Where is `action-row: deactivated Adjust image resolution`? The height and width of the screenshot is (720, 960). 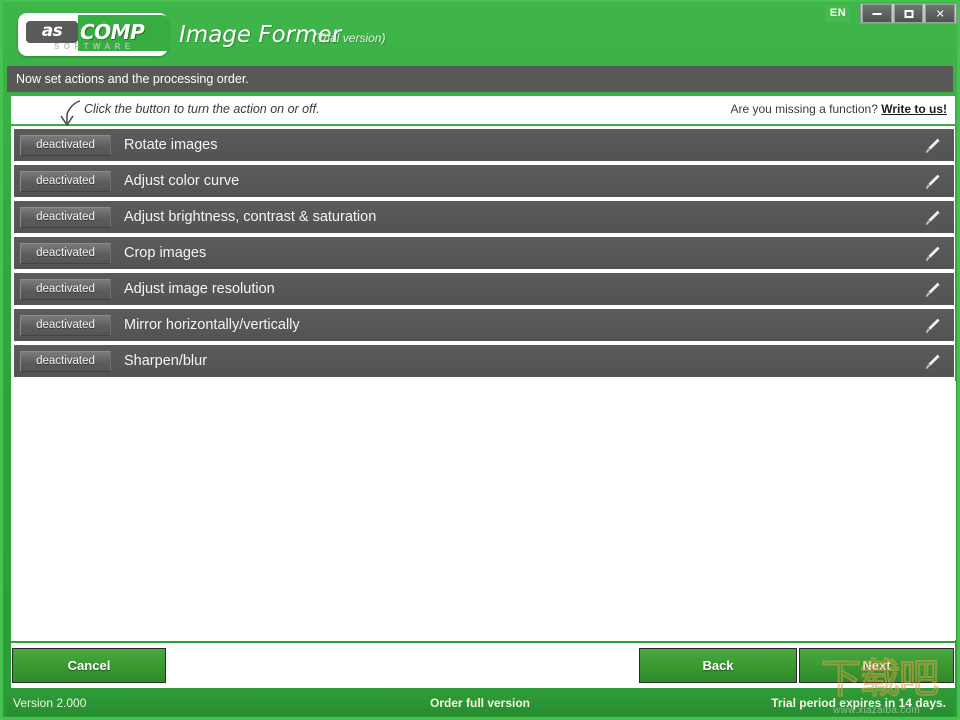
action-row: deactivated Adjust image resolution is located at coordinates (484, 289).